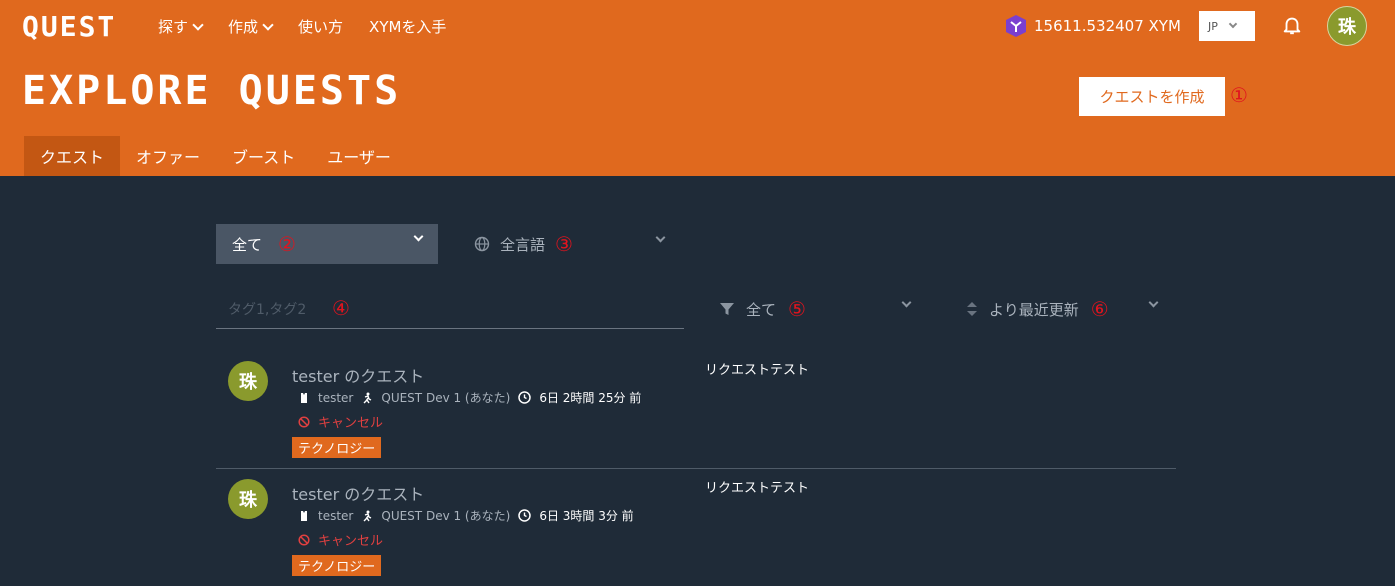 Image resolution: width=1395 pixels, height=586 pixels. What do you see at coordinates (341, 308) in the screenshot?
I see `annotation-marker-4: ④` at bounding box center [341, 308].